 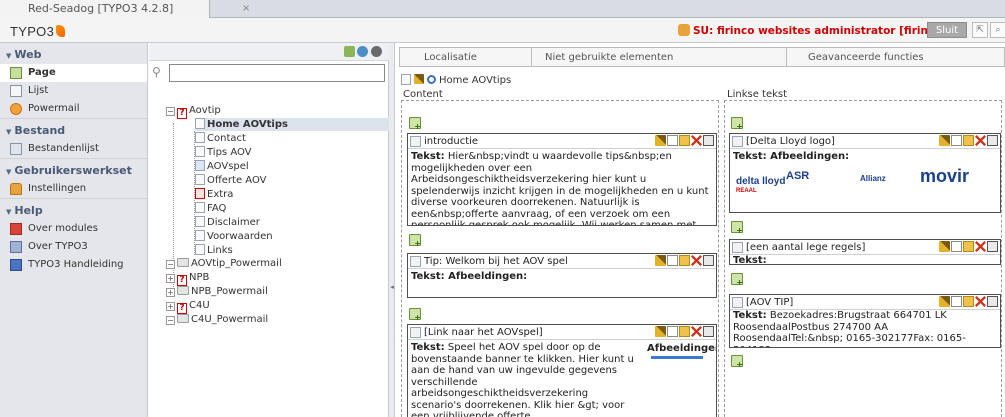 What do you see at coordinates (220, 138) in the screenshot?
I see `tree-node-contact: Contact` at bounding box center [220, 138].